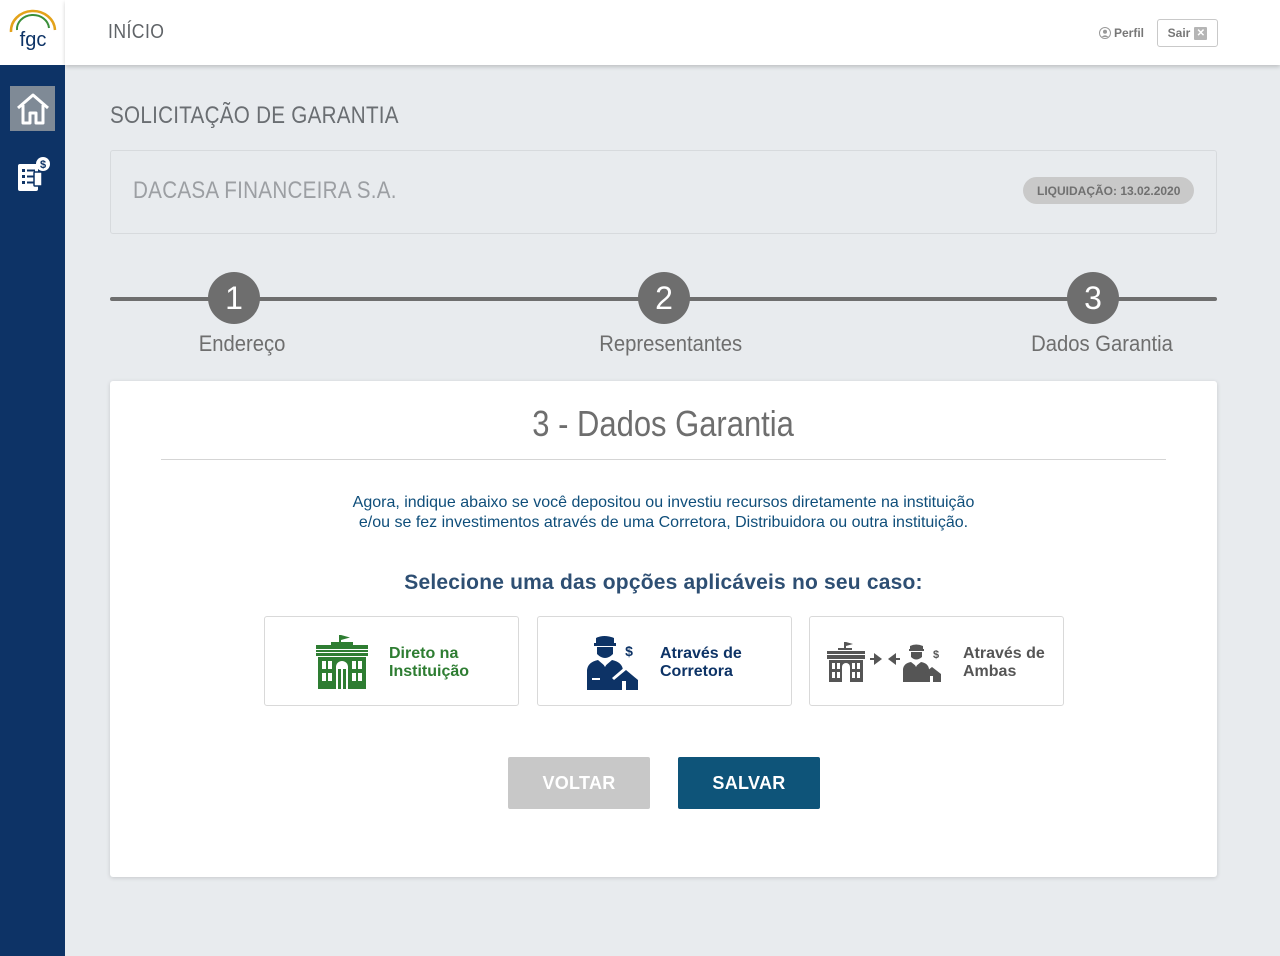  I want to click on sidebar-item-home, so click(32, 108).